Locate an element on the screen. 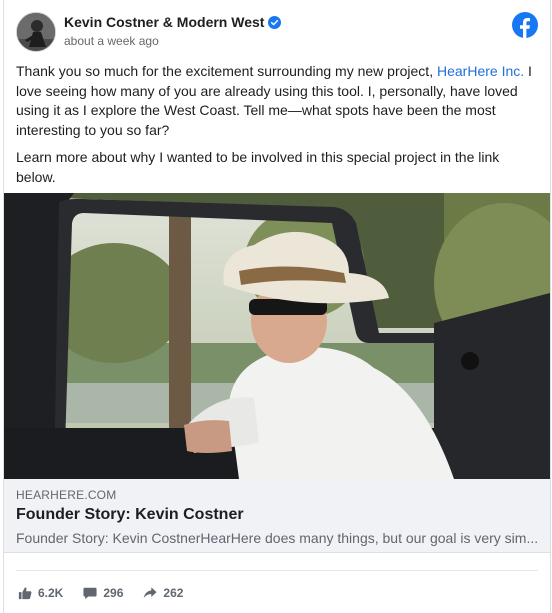 This screenshot has height=613, width=552. page-name: Kevin Costner & Modern West is located at coordinates (173, 22).